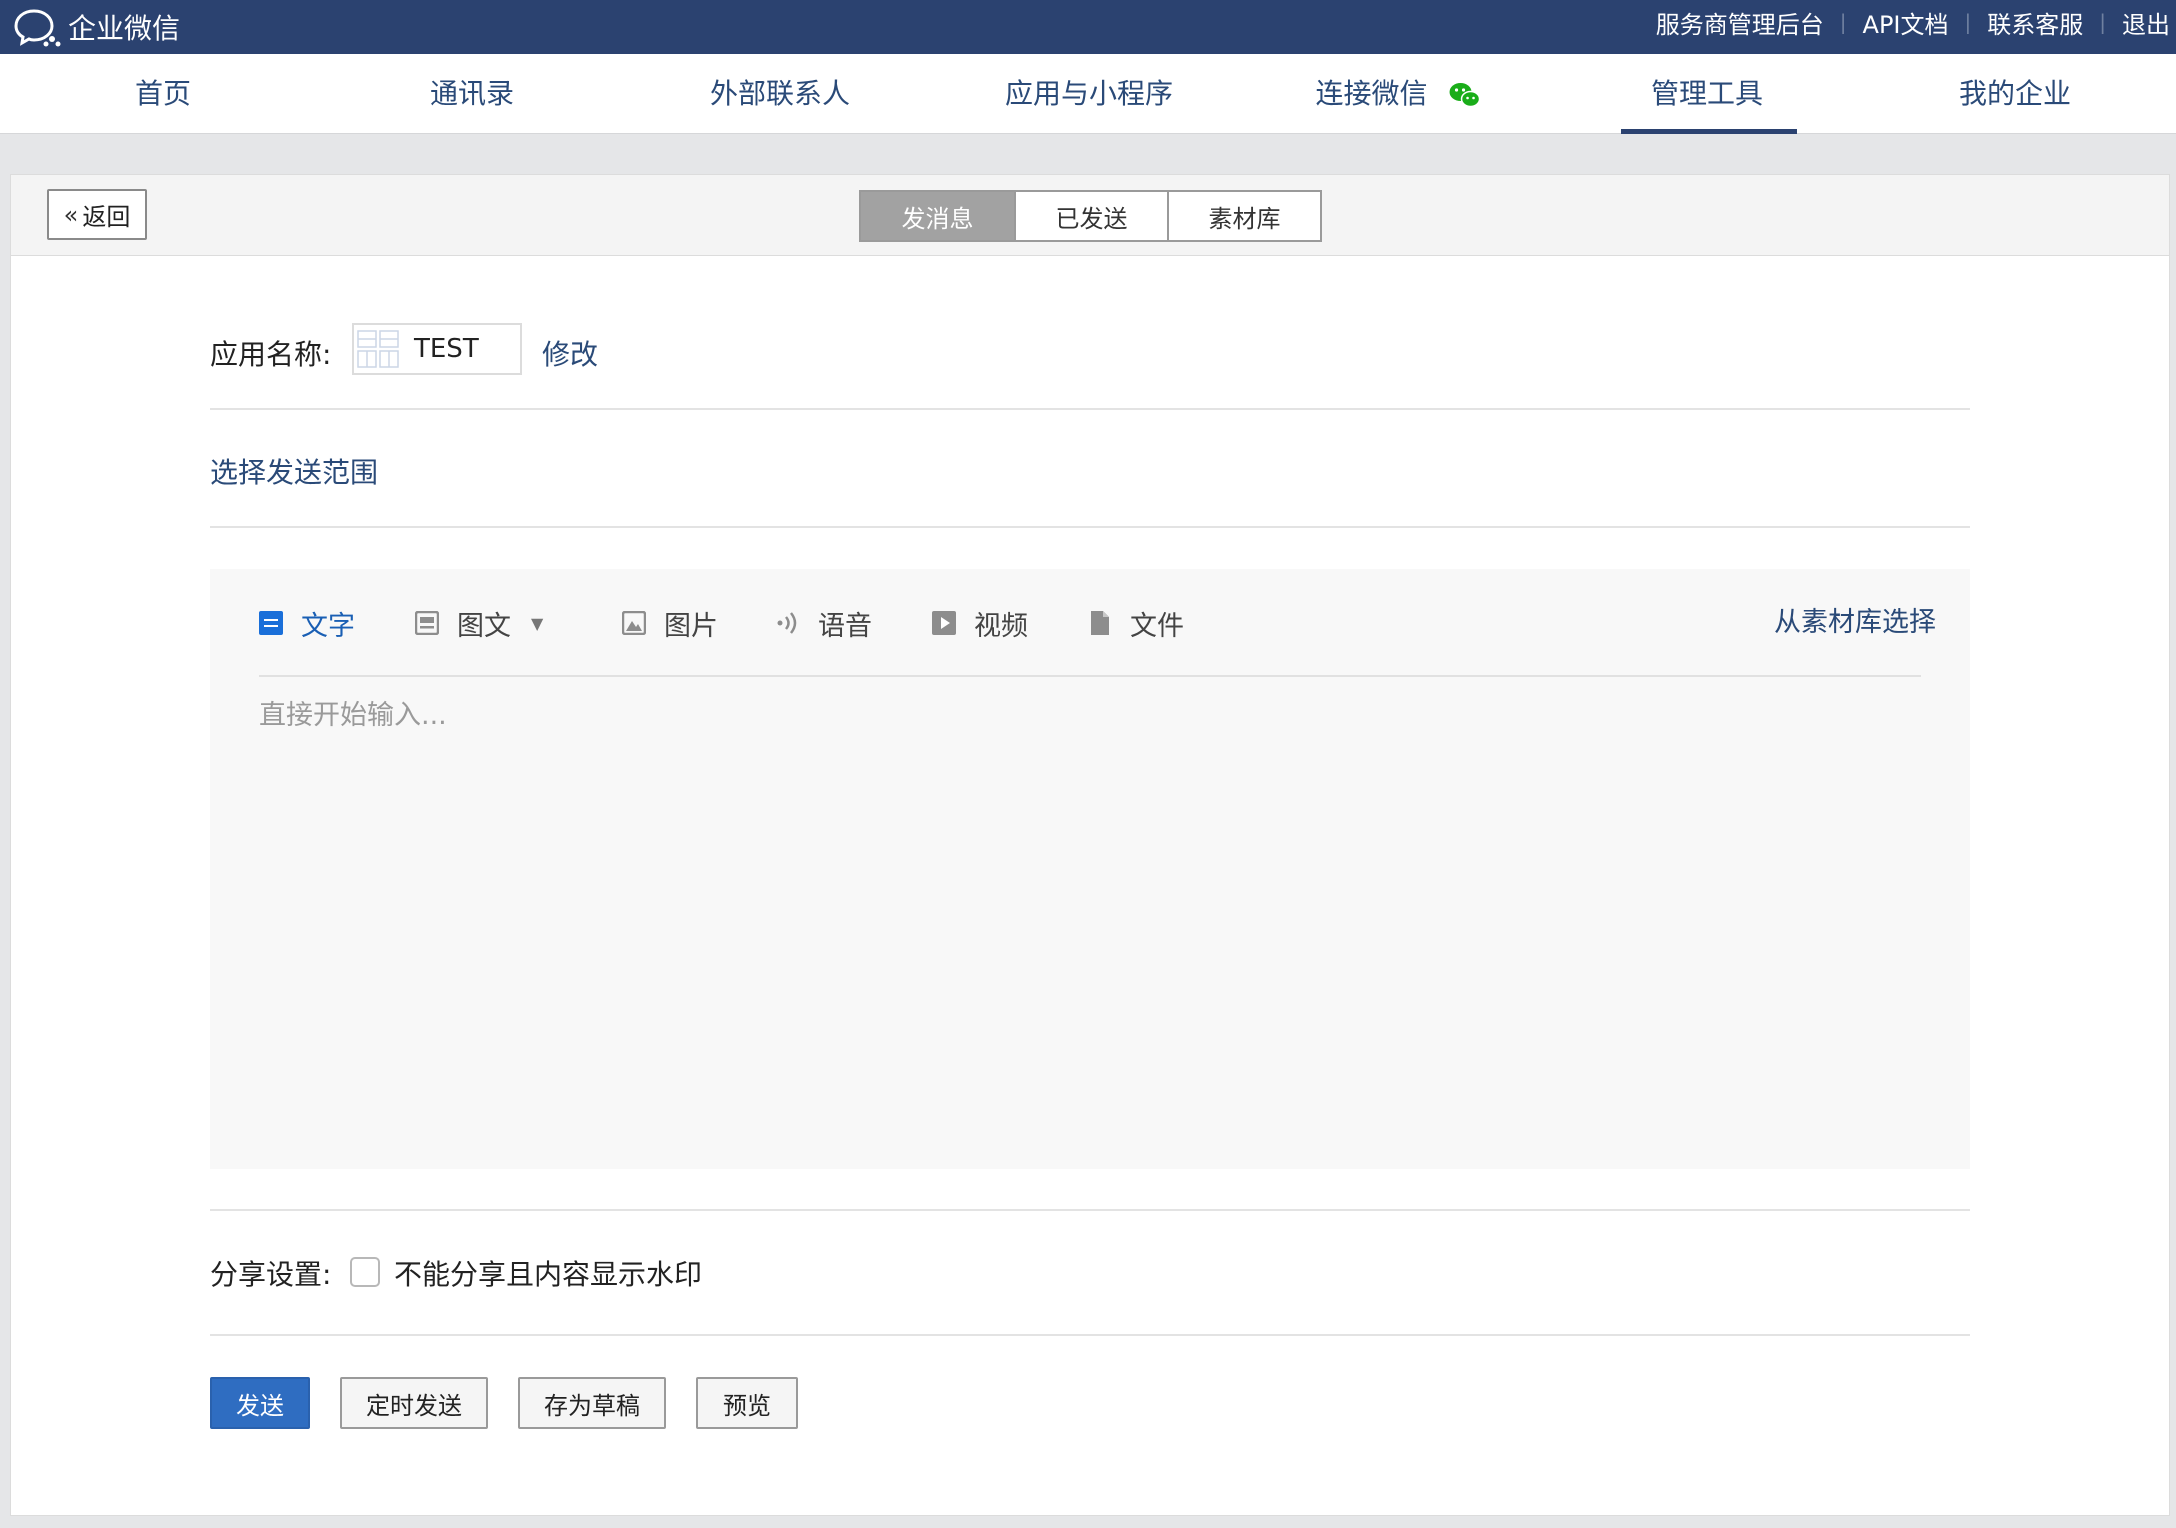  What do you see at coordinates (378, 349) in the screenshot?
I see `app-logo-icon` at bounding box center [378, 349].